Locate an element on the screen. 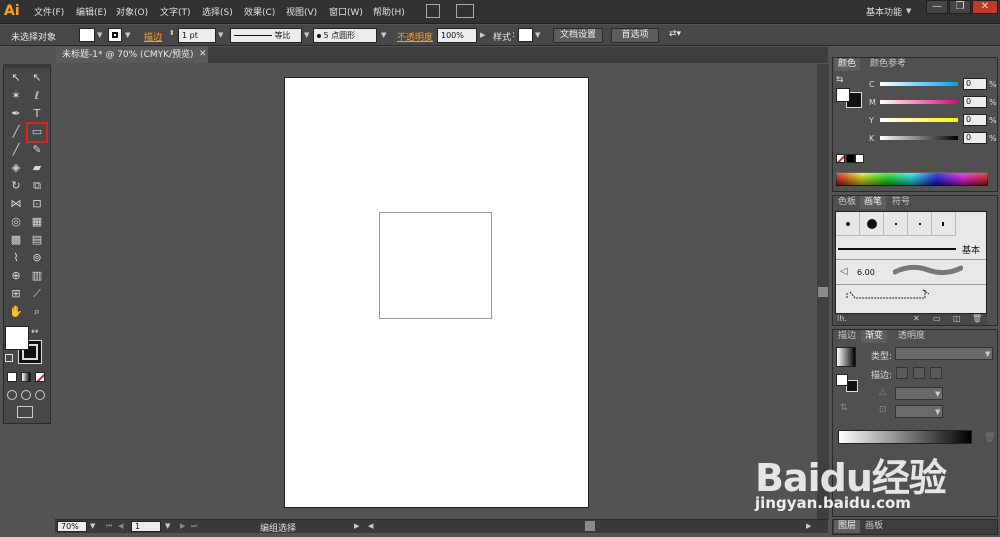 This screenshot has height=537, width=1000. menu-object: 对象(O) is located at coordinates (132, 11).